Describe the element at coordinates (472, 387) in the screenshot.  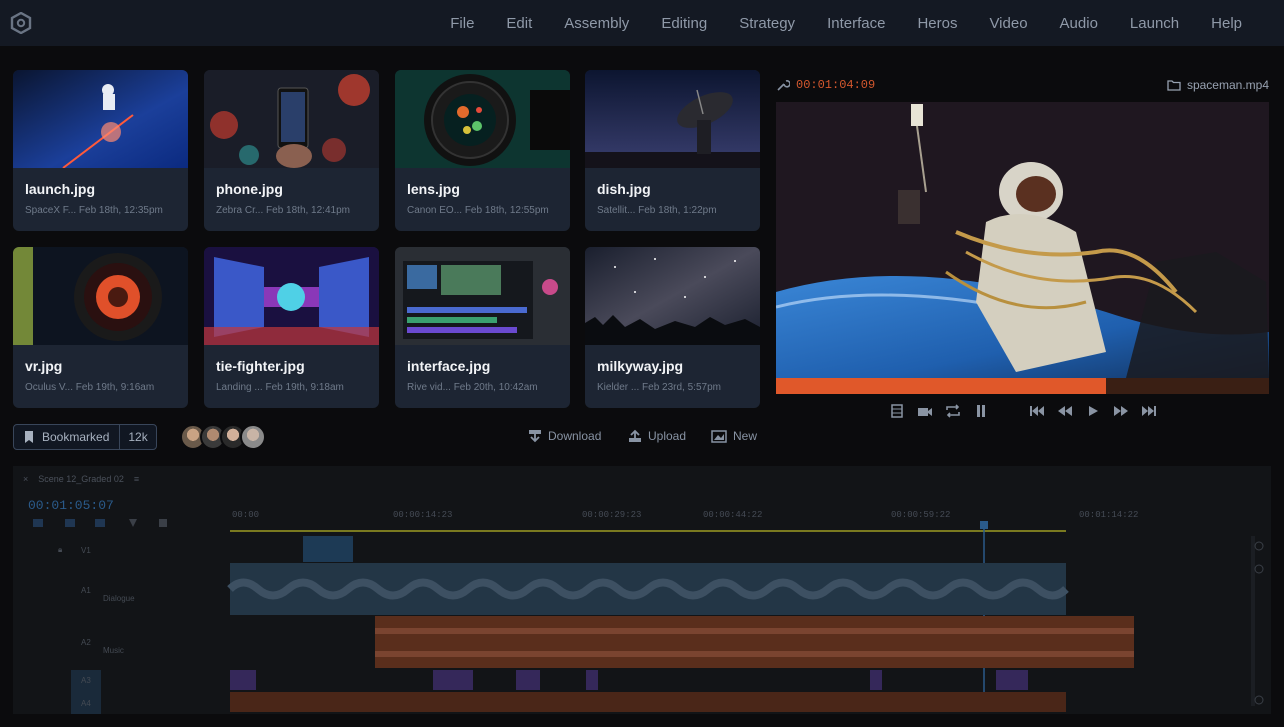
I see `media-card-meta: Rive vid... Feb 20th, 10:42am` at that location.